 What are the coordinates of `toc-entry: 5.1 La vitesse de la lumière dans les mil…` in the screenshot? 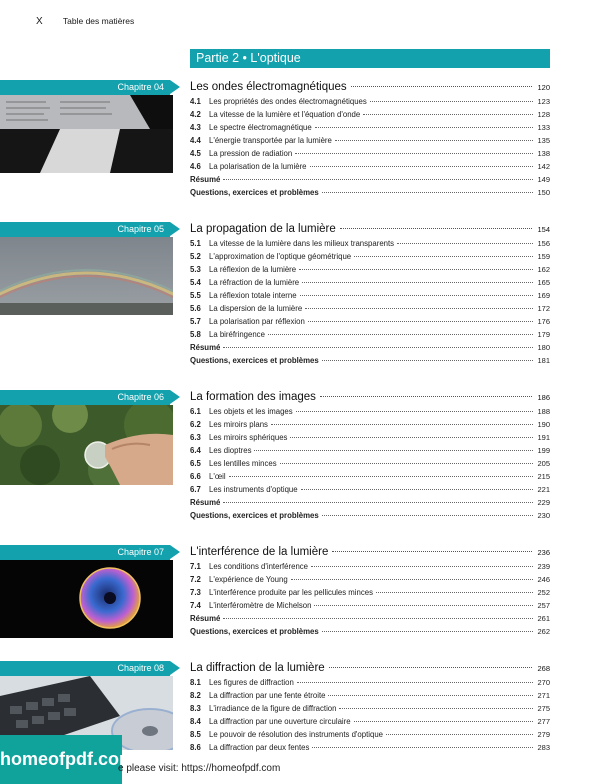 It's located at (370, 243).